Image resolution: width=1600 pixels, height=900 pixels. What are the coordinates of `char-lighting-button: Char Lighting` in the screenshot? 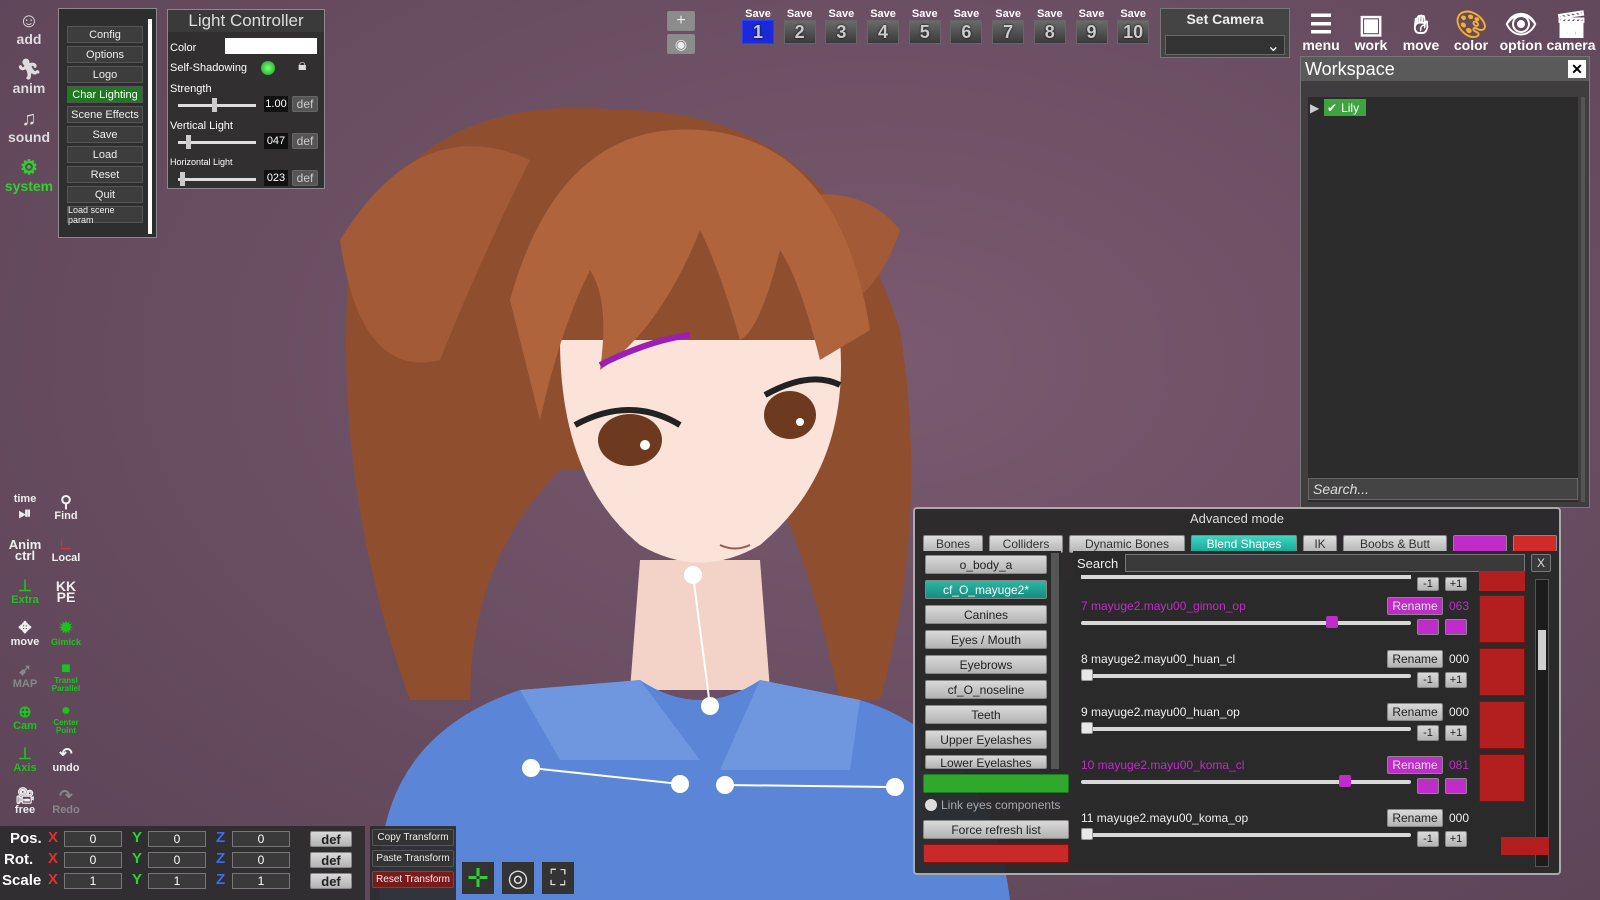 It's located at (105, 94).